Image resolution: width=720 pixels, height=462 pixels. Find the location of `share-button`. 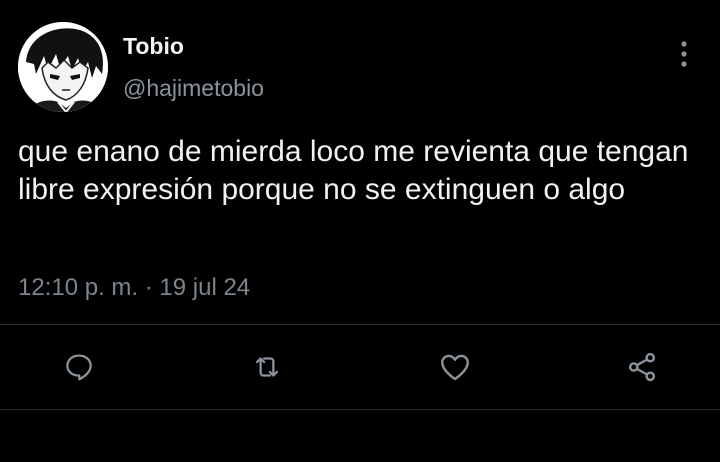

share-button is located at coordinates (642, 367).